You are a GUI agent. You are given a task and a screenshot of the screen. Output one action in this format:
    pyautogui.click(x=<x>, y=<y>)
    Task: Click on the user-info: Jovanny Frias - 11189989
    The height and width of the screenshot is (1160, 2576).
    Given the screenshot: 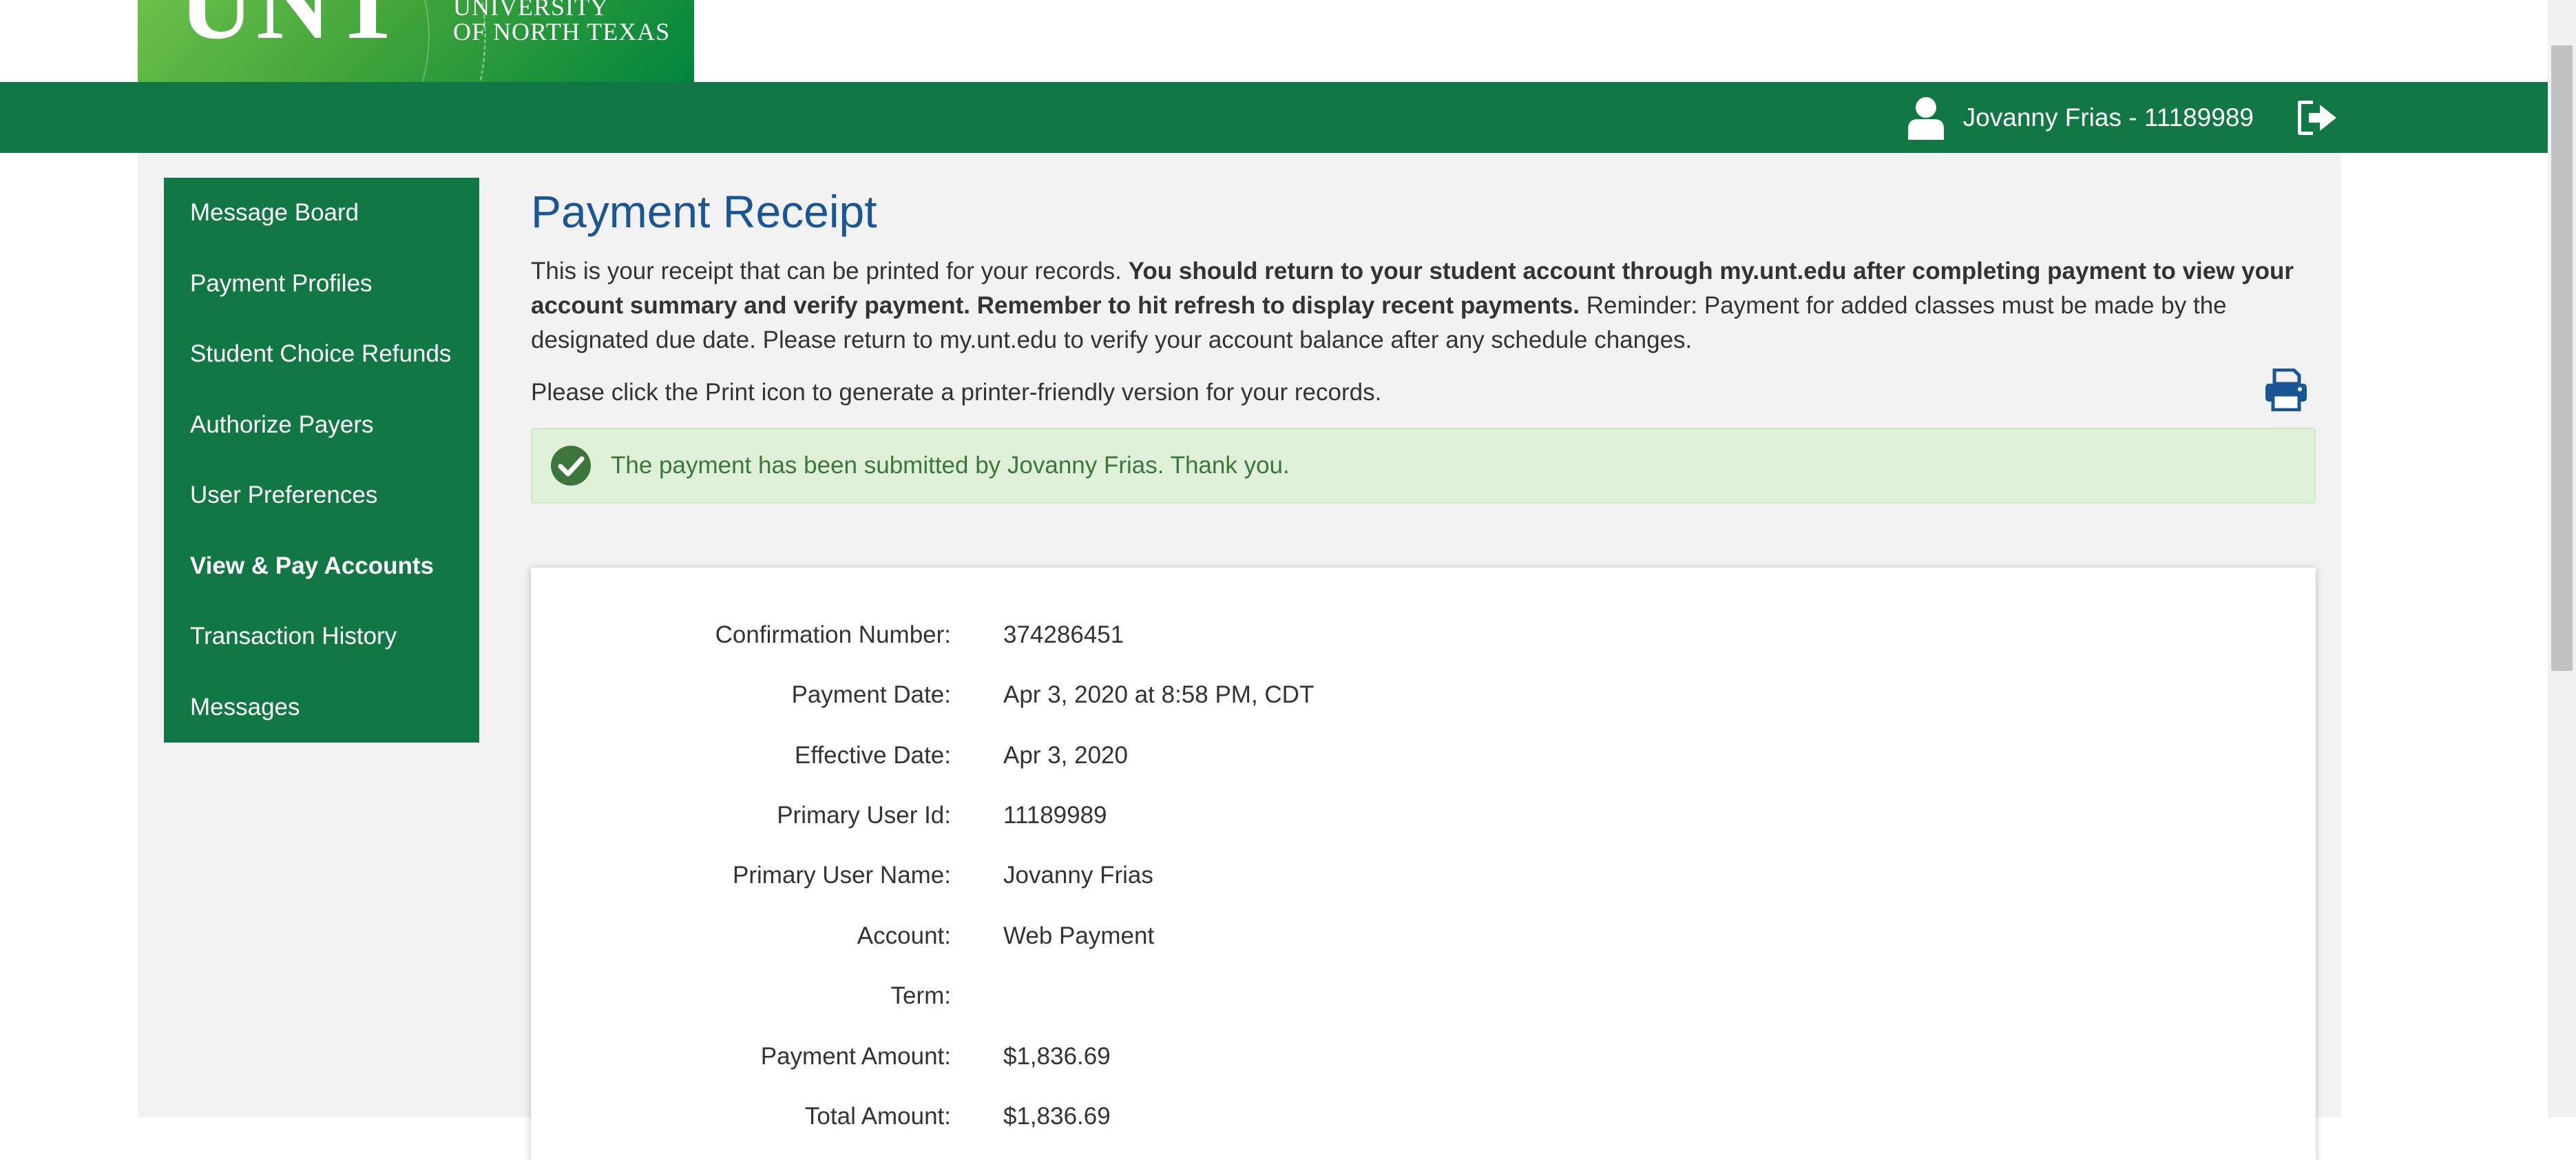 What is the action you would take?
    pyautogui.click(x=2122, y=117)
    